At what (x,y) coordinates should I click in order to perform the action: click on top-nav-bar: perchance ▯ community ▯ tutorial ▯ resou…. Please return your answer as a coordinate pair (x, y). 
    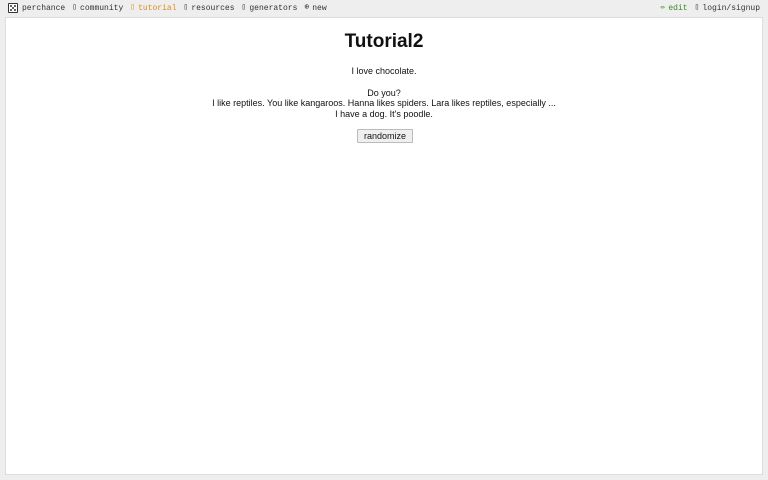
    Looking at the image, I should click on (384, 8).